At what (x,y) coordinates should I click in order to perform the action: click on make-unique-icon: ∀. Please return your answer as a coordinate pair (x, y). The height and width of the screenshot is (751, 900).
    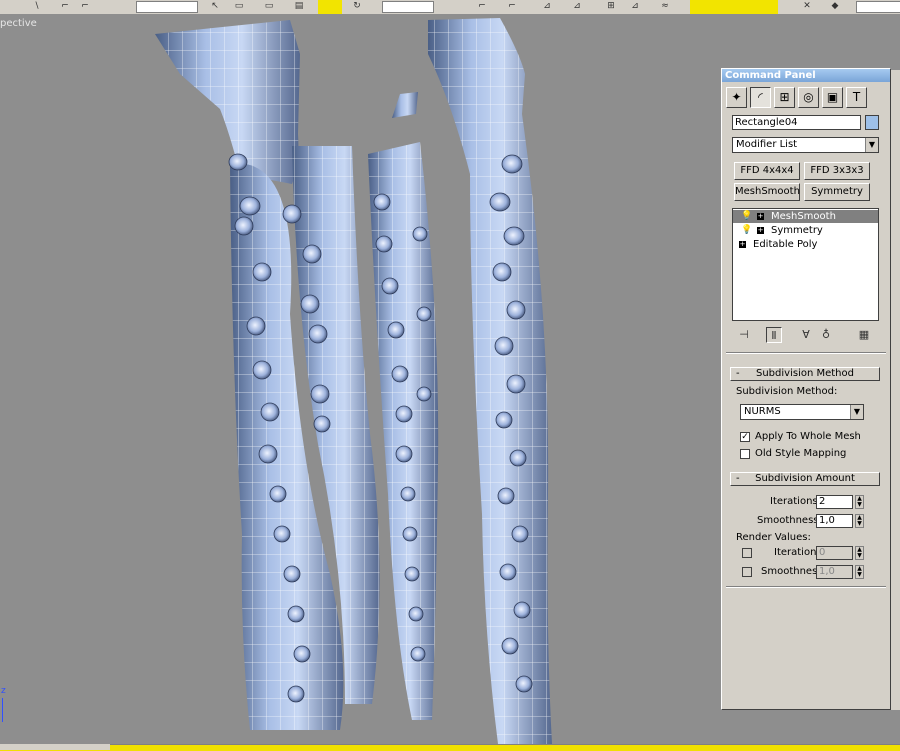
    Looking at the image, I should click on (806, 335).